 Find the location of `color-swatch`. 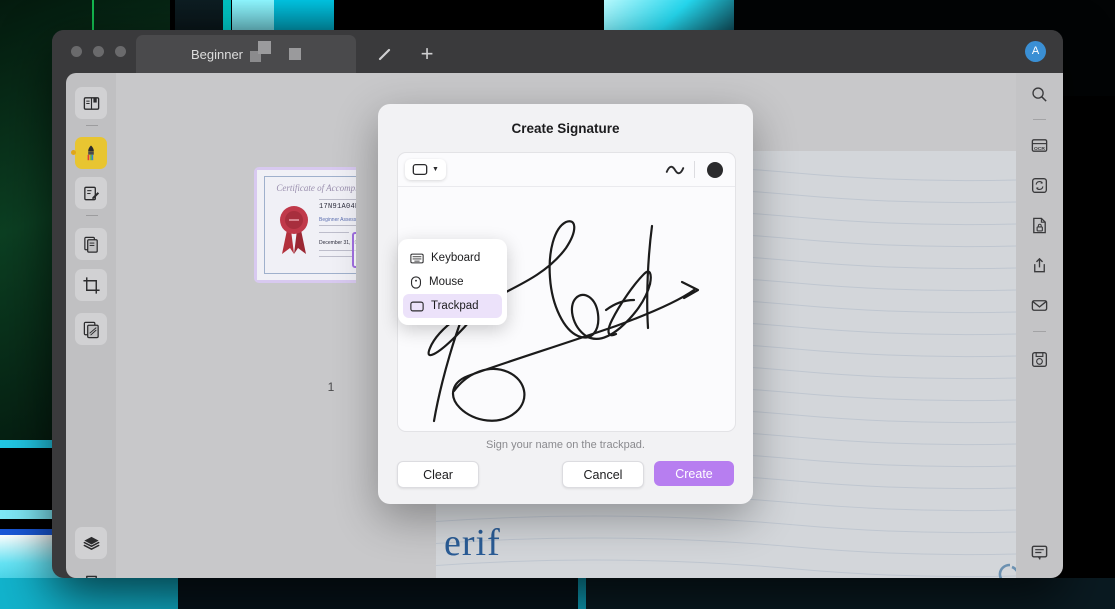

color-swatch is located at coordinates (715, 169).